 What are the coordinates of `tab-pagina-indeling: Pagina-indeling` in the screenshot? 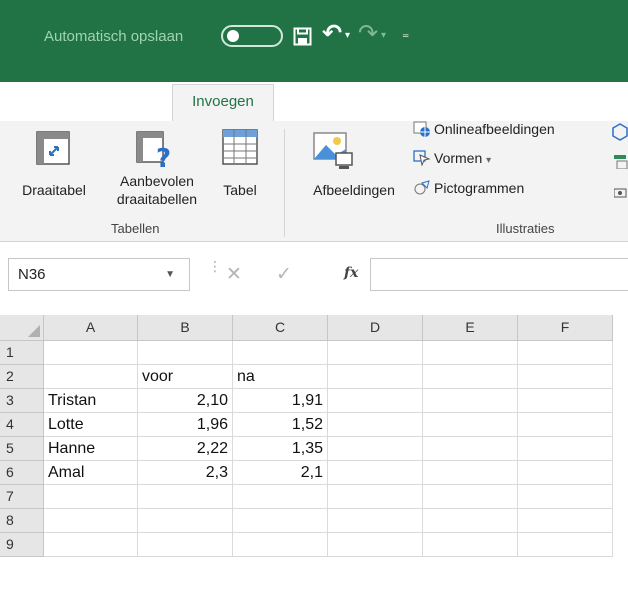 It's located at (342, 102).